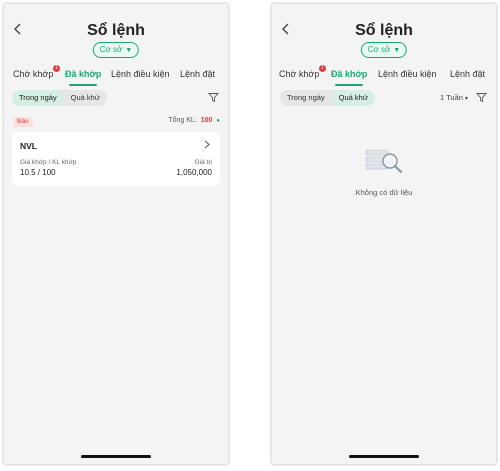 This screenshot has height=471, width=500. Describe the element at coordinates (23, 122) in the screenshot. I see `side-badge-sell: Bán` at that location.